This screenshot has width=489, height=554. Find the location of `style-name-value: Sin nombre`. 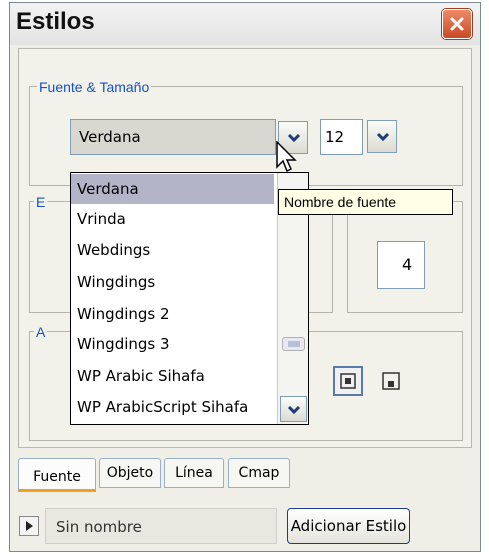

style-name-value: Sin nombre is located at coordinates (99, 527).